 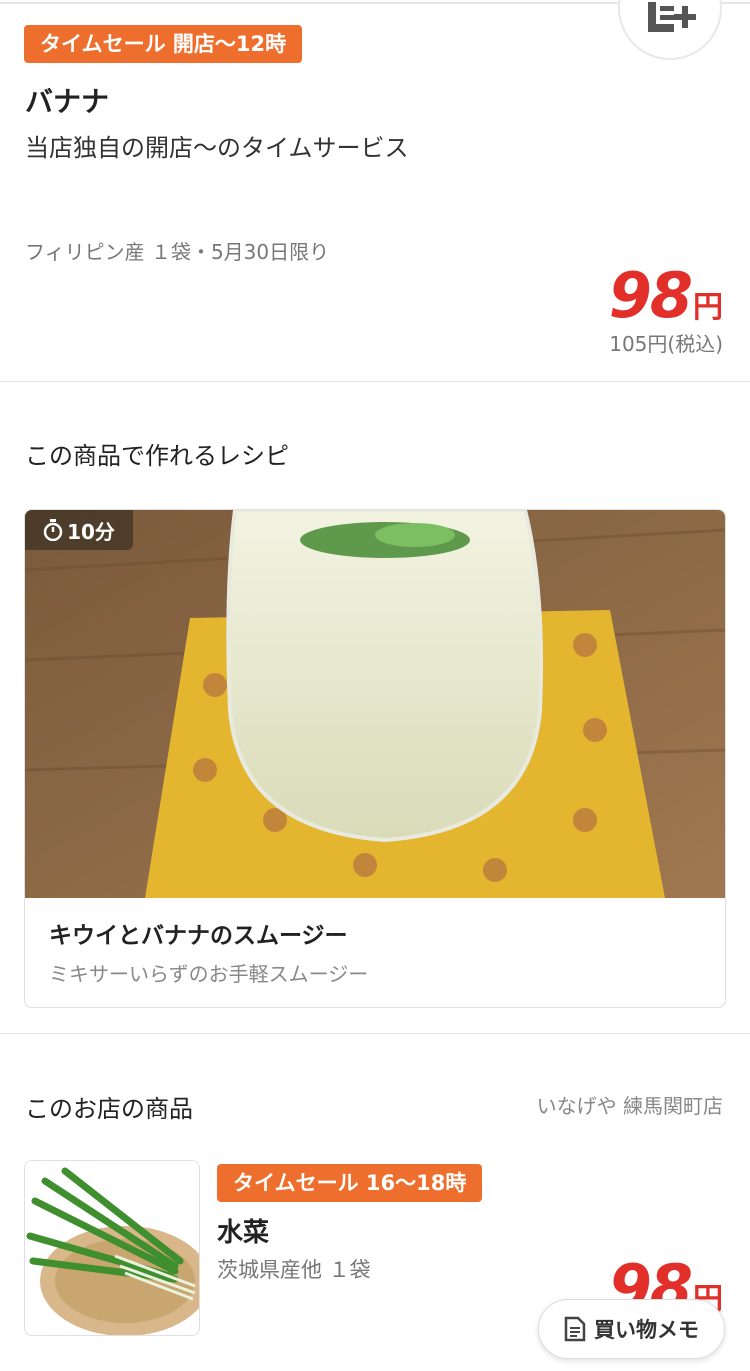 What do you see at coordinates (177, 252) in the screenshot?
I see `product-meta: フィリピン産 １袋・5月30日限り` at bounding box center [177, 252].